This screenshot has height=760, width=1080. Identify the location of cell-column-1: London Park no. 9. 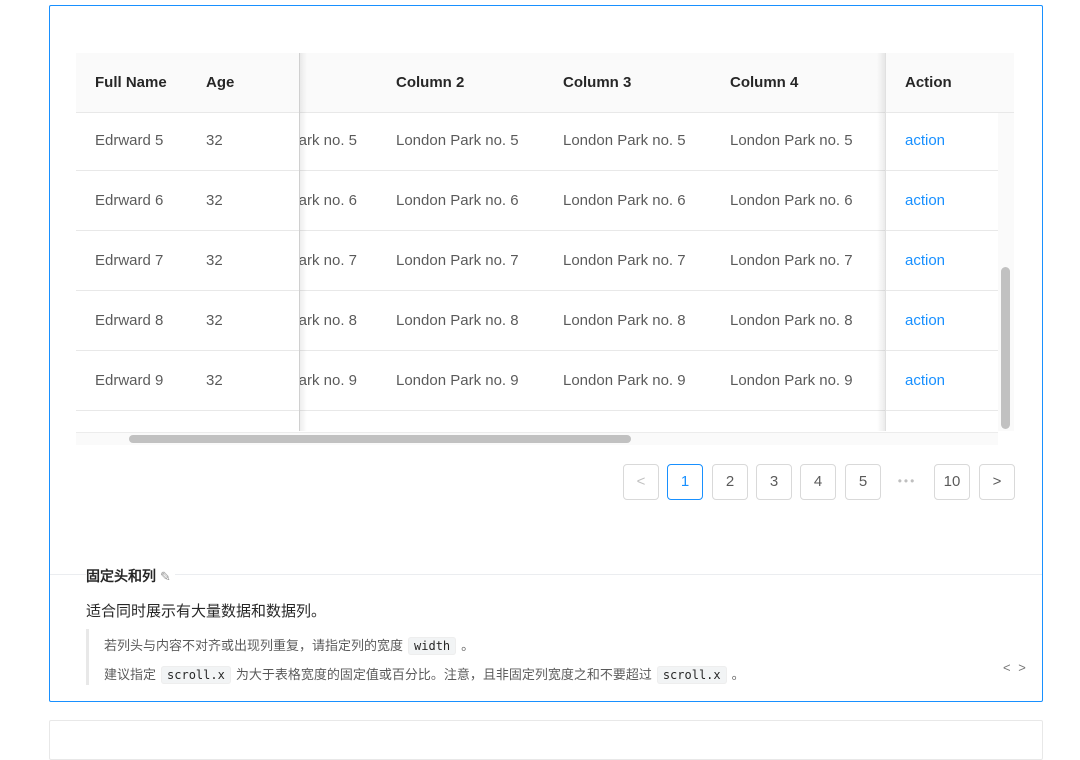
(328, 380).